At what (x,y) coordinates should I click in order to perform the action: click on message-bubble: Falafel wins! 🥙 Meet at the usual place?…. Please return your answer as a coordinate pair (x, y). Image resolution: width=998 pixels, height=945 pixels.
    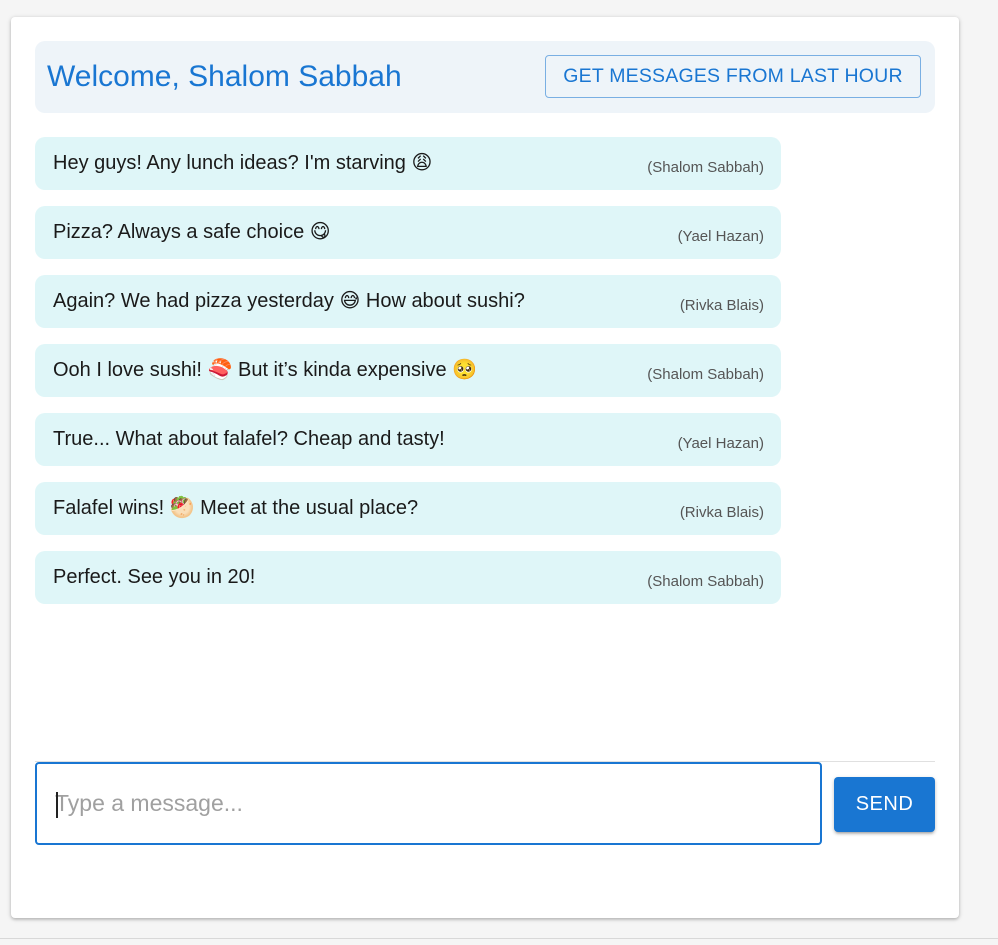
    Looking at the image, I should click on (408, 508).